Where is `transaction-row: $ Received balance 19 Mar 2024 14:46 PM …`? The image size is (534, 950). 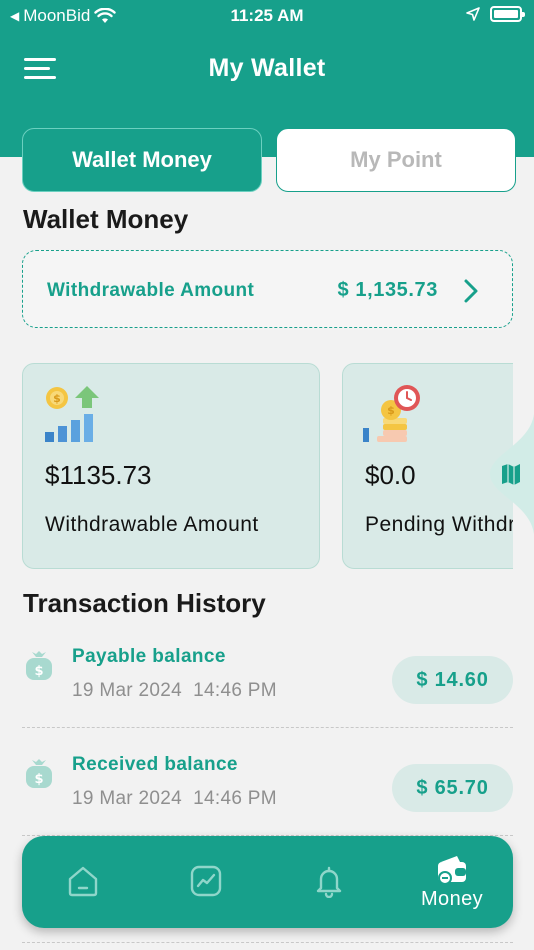 transaction-row: $ Received balance 19 Mar 2024 14:46 PM … is located at coordinates (267, 798).